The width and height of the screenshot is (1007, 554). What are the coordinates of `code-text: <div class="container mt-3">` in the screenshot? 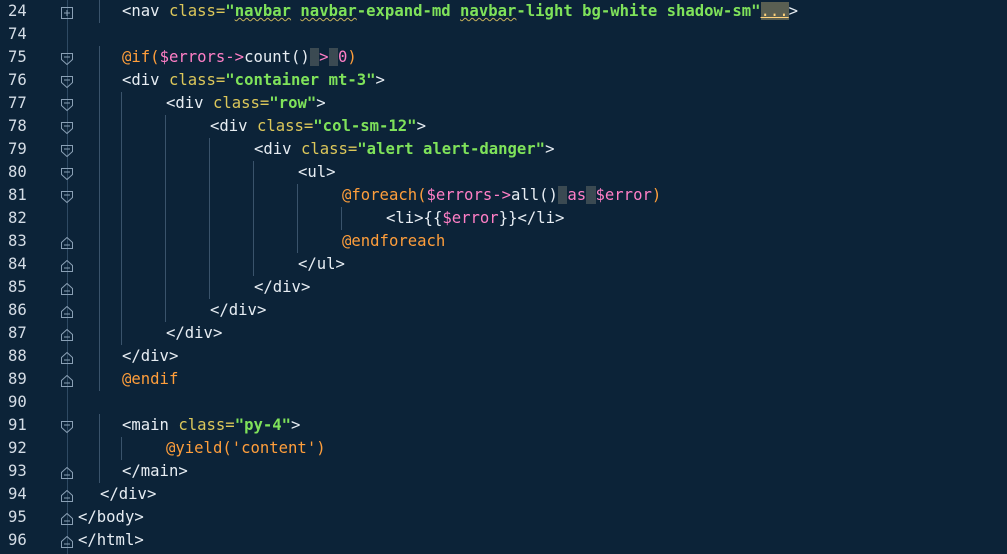 It's located at (253, 80).